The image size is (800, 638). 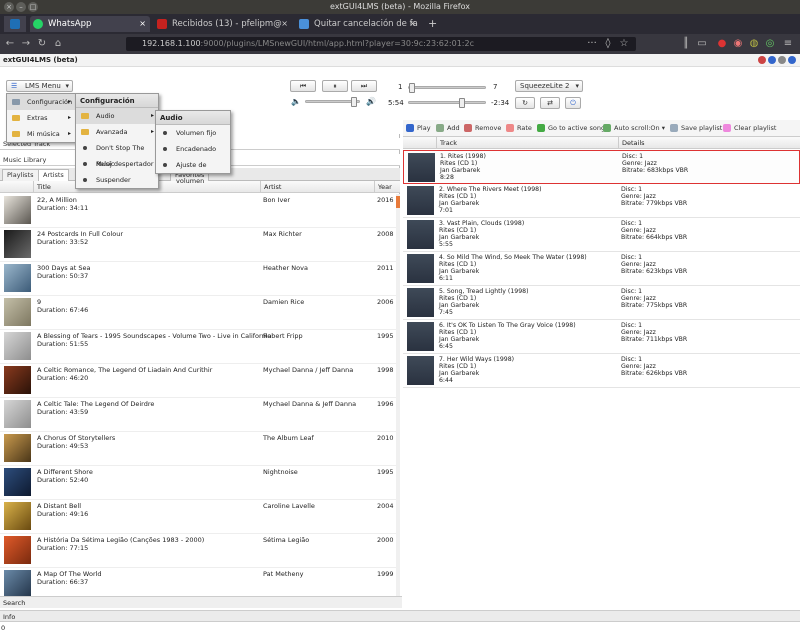 What do you see at coordinates (400, 616) in the screenshot?
I see `info-bar: Info` at bounding box center [400, 616].